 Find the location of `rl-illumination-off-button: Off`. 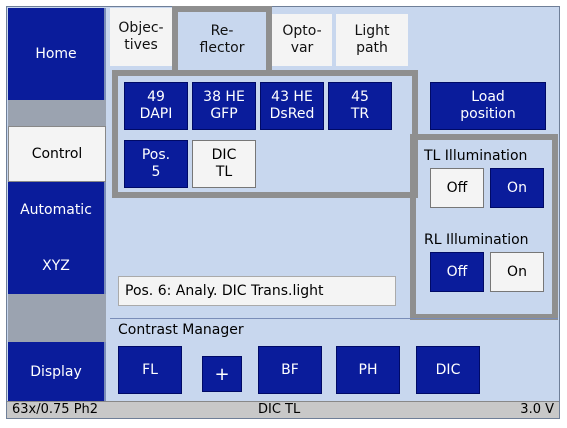

rl-illumination-off-button: Off is located at coordinates (457, 272).